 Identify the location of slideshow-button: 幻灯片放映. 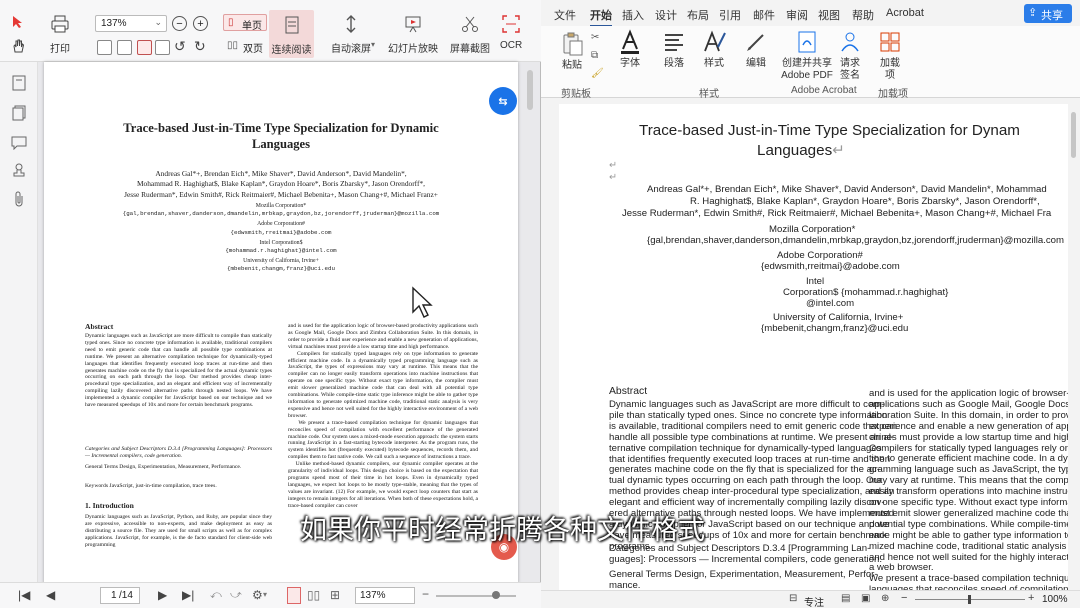
(413, 34).